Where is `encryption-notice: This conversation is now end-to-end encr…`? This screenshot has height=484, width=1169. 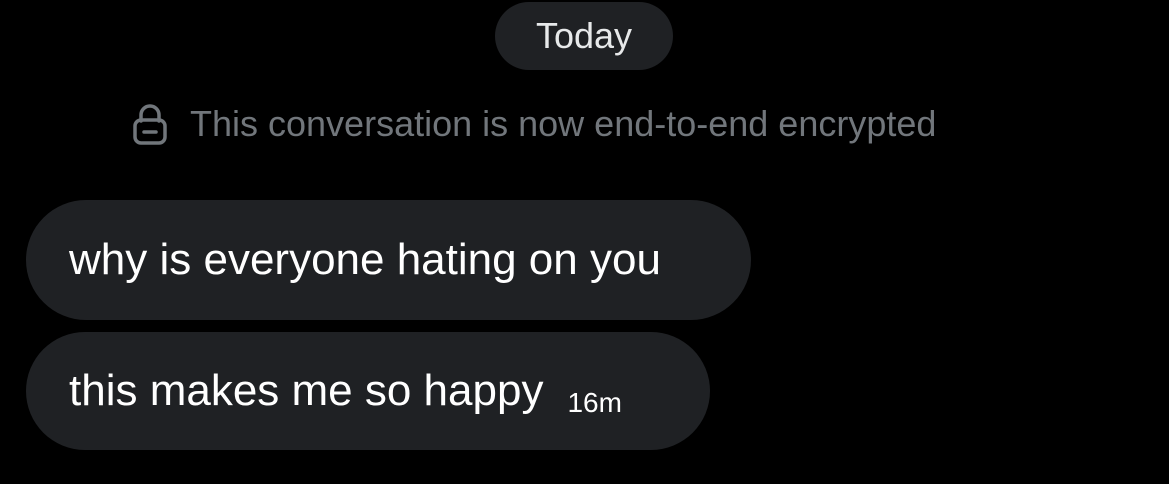 encryption-notice: This conversation is now end-to-end encr… is located at coordinates (534, 124).